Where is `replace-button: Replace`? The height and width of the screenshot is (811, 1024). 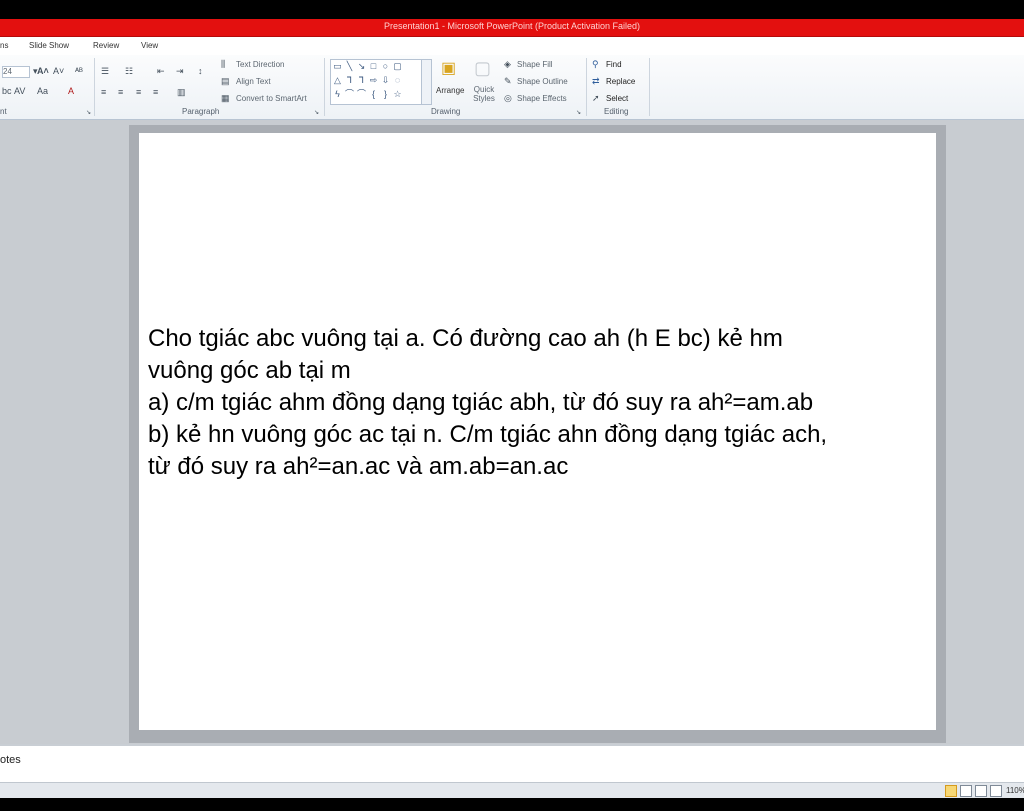
replace-button: Replace is located at coordinates (620, 81).